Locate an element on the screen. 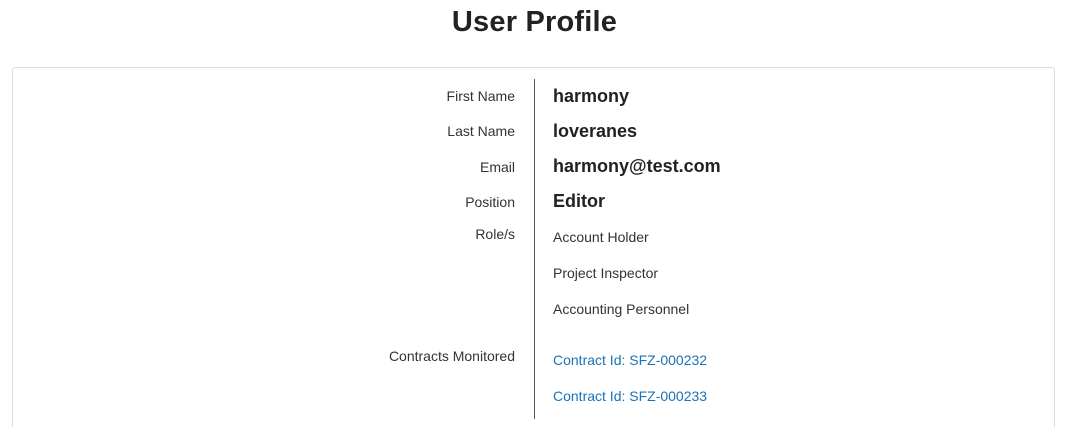 Image resolution: width=1072 pixels, height=427 pixels. contract-link: Contract Id: SFZ-000232 is located at coordinates (630, 360).